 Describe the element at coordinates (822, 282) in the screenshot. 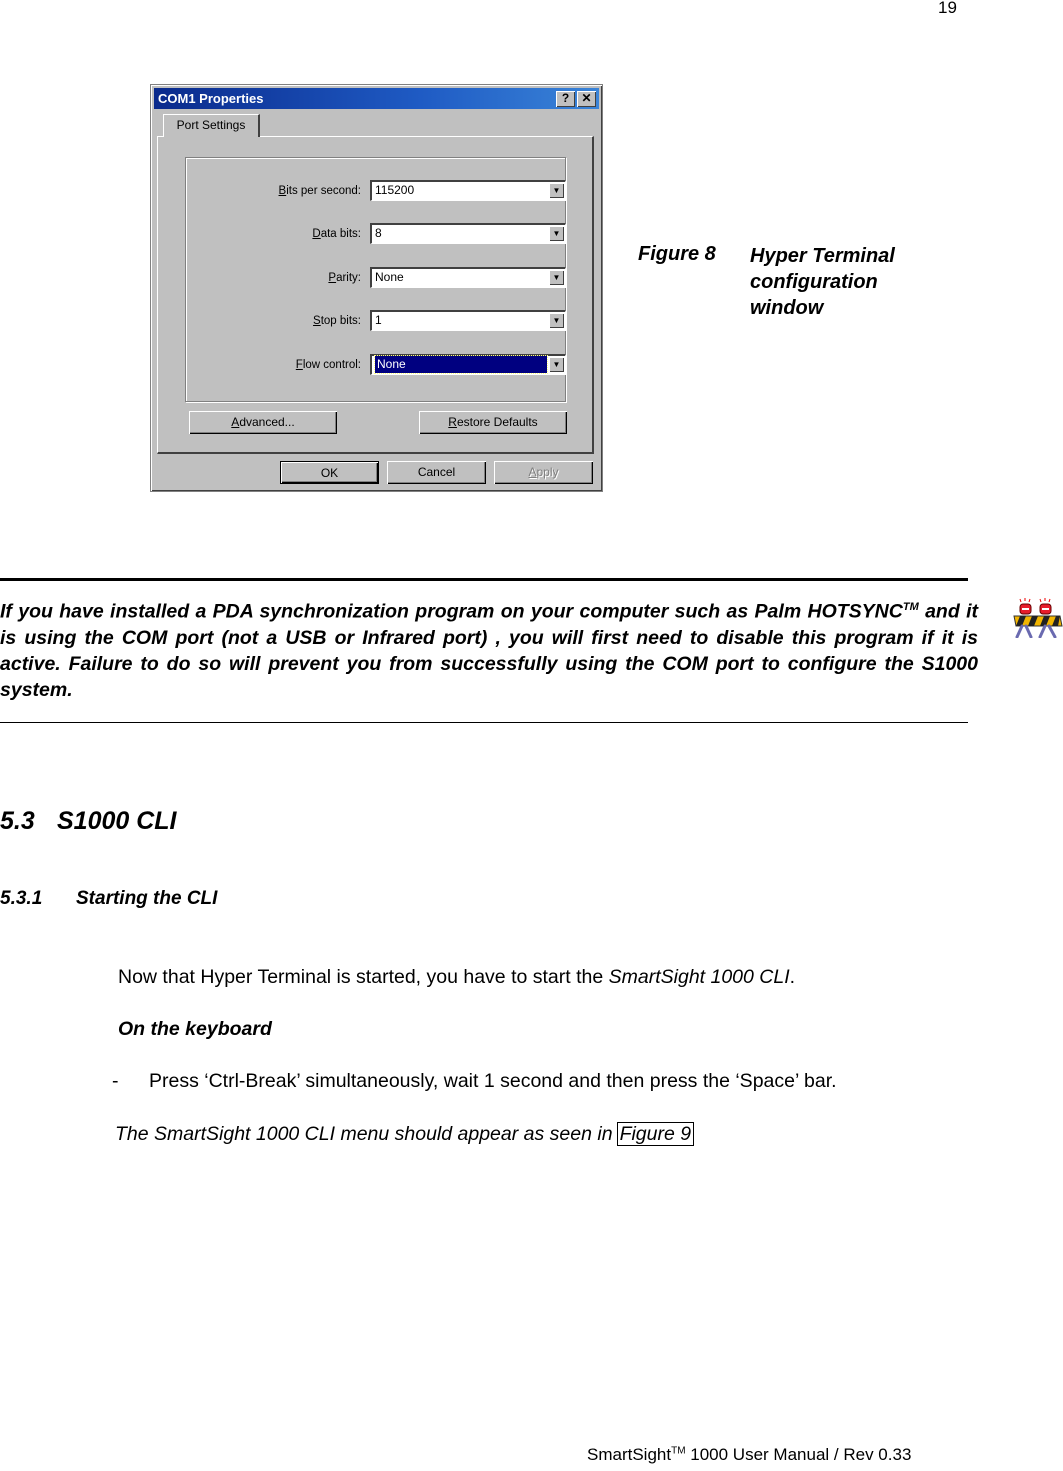

I see `figure-caption: Hyper Terminal configuration window` at that location.